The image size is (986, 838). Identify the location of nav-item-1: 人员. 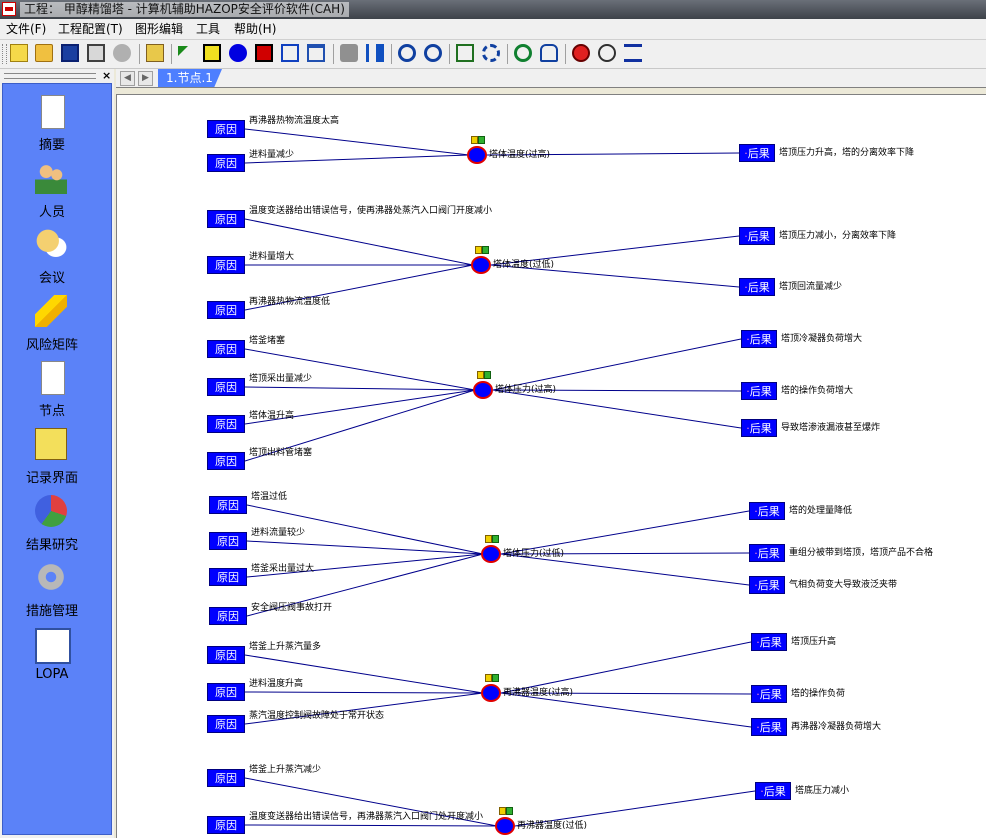
(57, 190).